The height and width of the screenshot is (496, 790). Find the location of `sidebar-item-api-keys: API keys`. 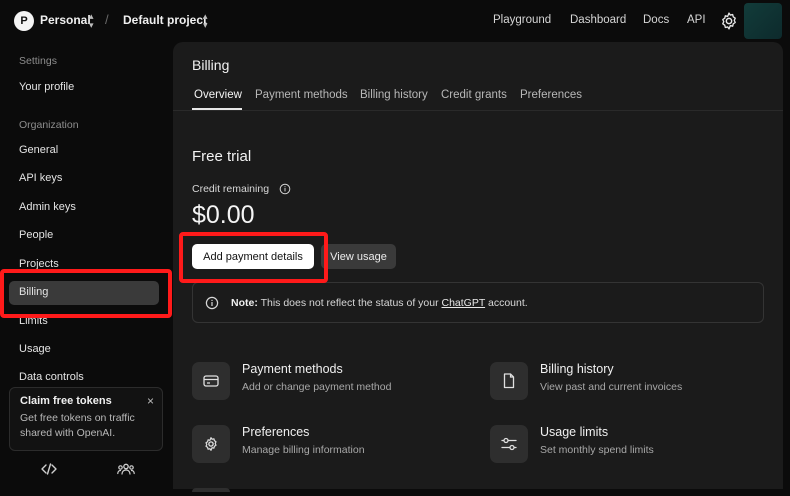

sidebar-item-api-keys: API keys is located at coordinates (40, 178).